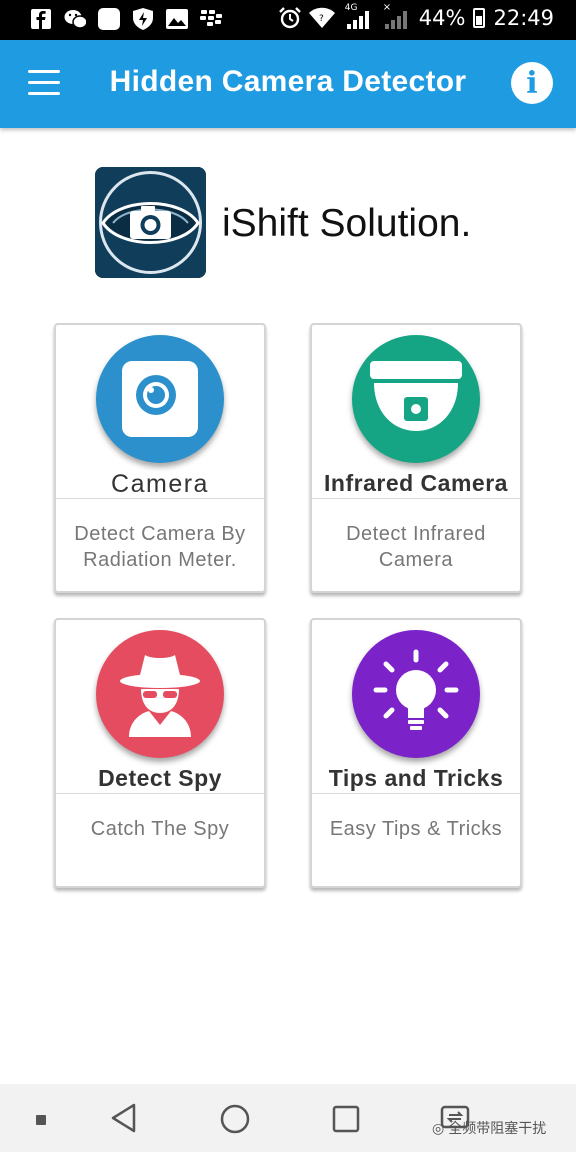 The width and height of the screenshot is (576, 1152). I want to click on spy-icon, so click(160, 694).